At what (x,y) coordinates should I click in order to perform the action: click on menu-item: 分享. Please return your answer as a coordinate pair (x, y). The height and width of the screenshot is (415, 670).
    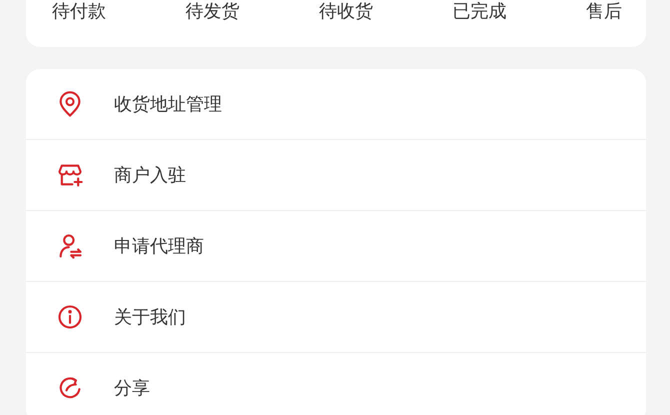
    Looking at the image, I should click on (336, 384).